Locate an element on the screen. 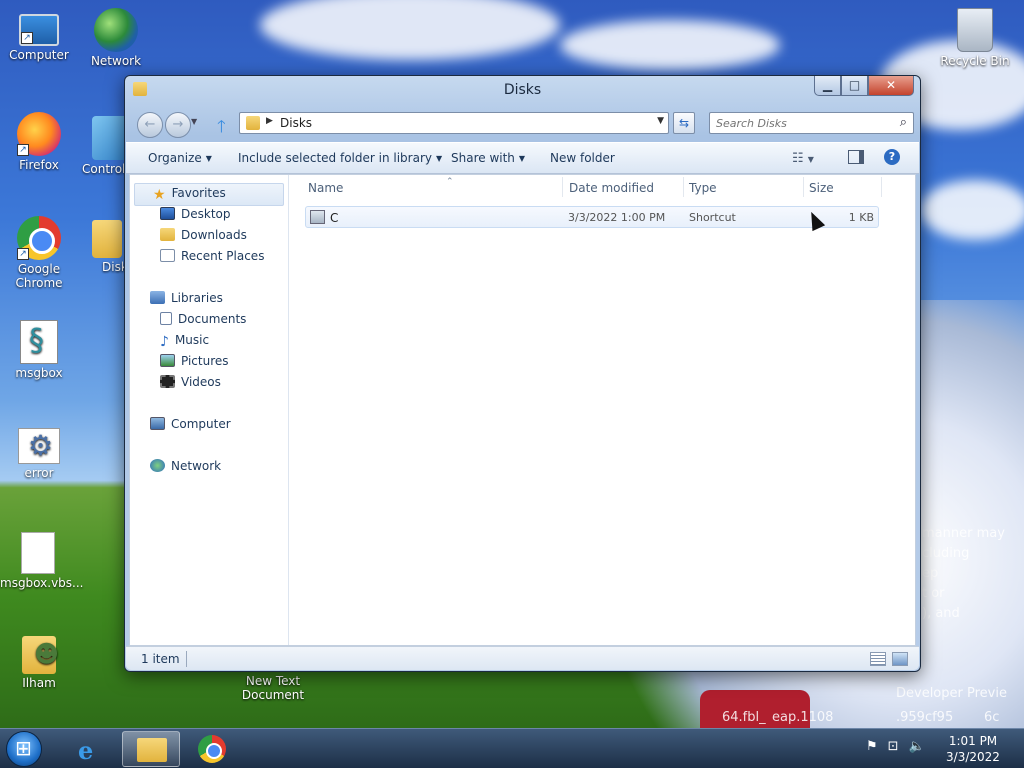  wallpaper-text: 6c is located at coordinates (992, 717).